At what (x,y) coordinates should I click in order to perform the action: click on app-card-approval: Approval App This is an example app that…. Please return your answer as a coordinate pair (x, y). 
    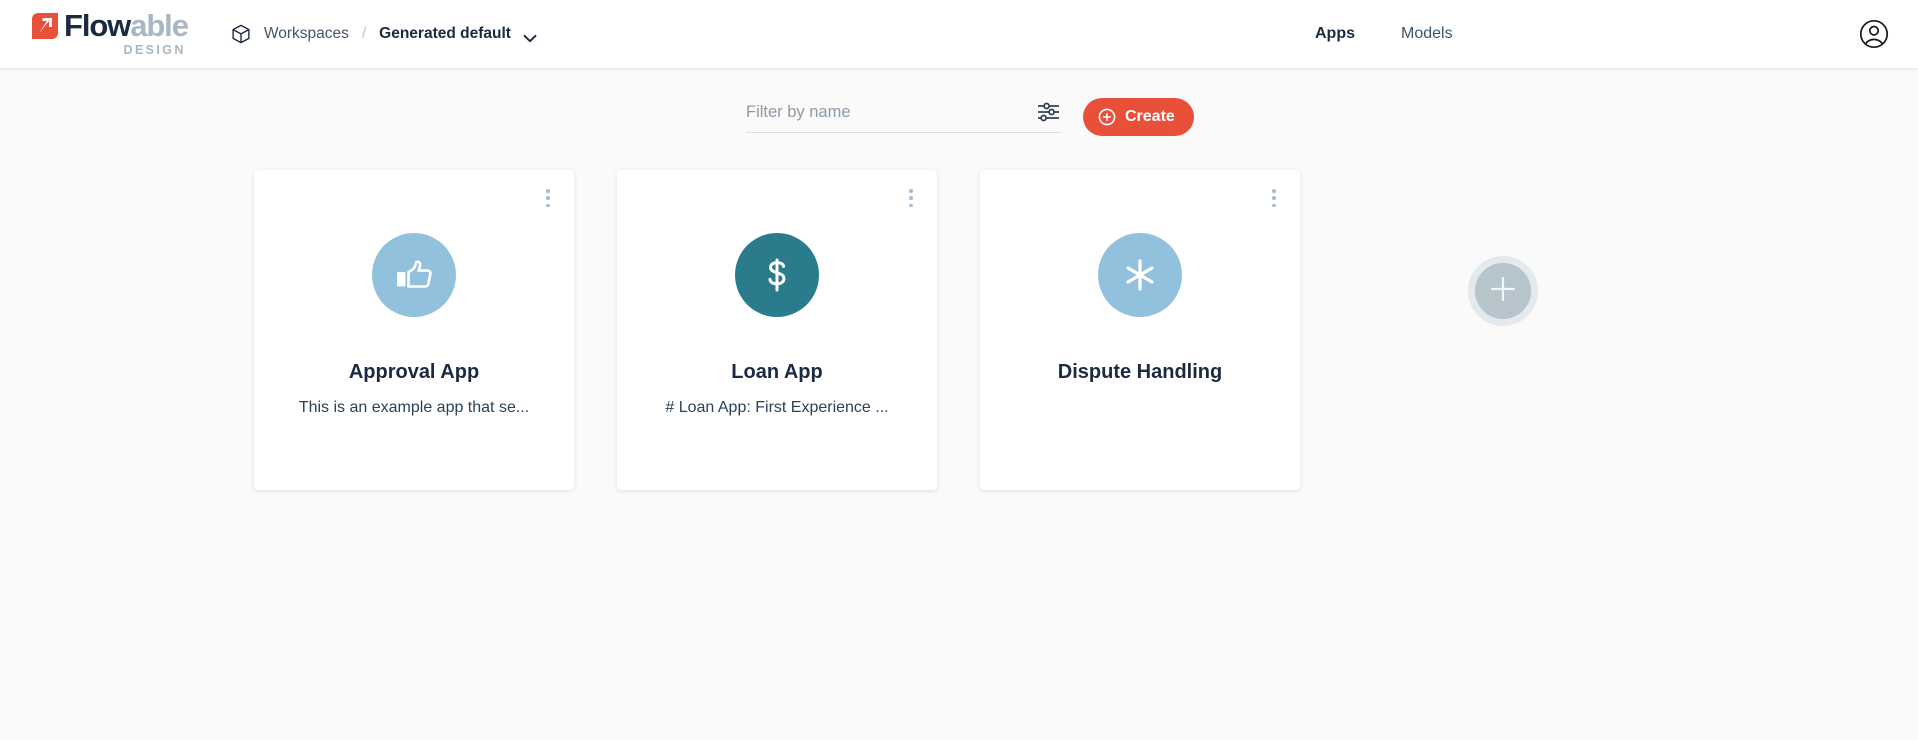
    Looking at the image, I should click on (414, 330).